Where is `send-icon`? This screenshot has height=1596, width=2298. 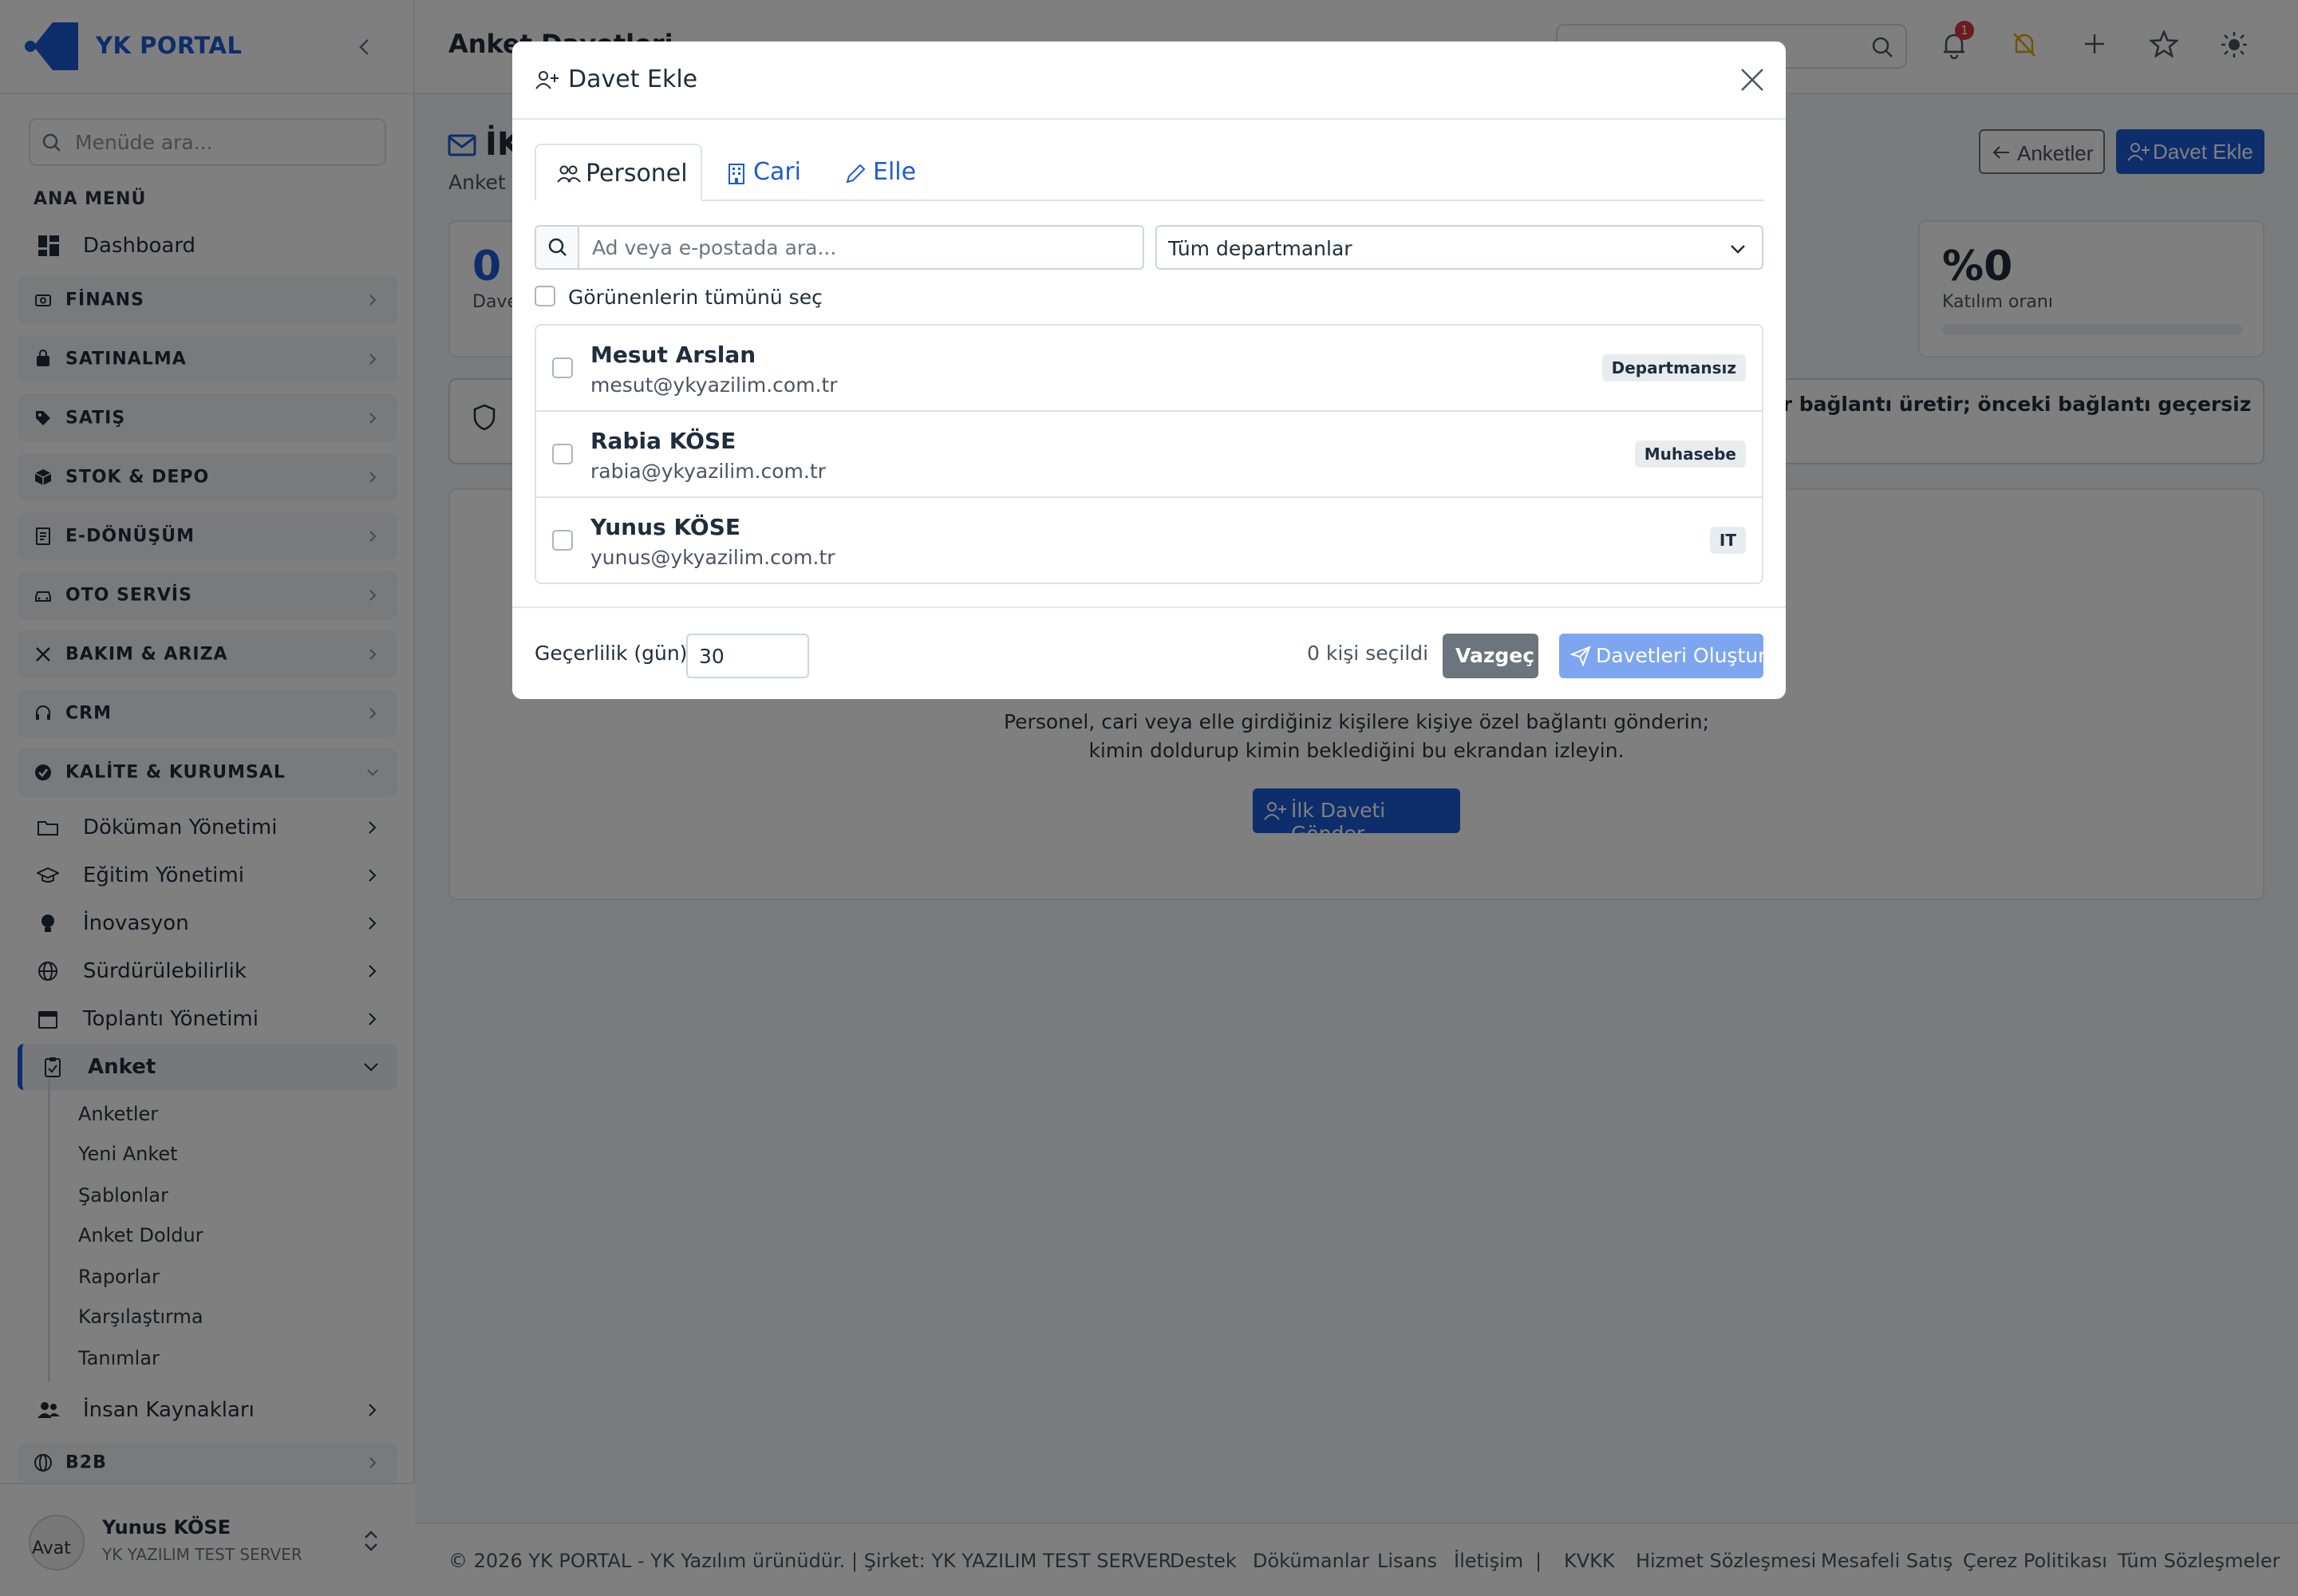 send-icon is located at coordinates (1580, 656).